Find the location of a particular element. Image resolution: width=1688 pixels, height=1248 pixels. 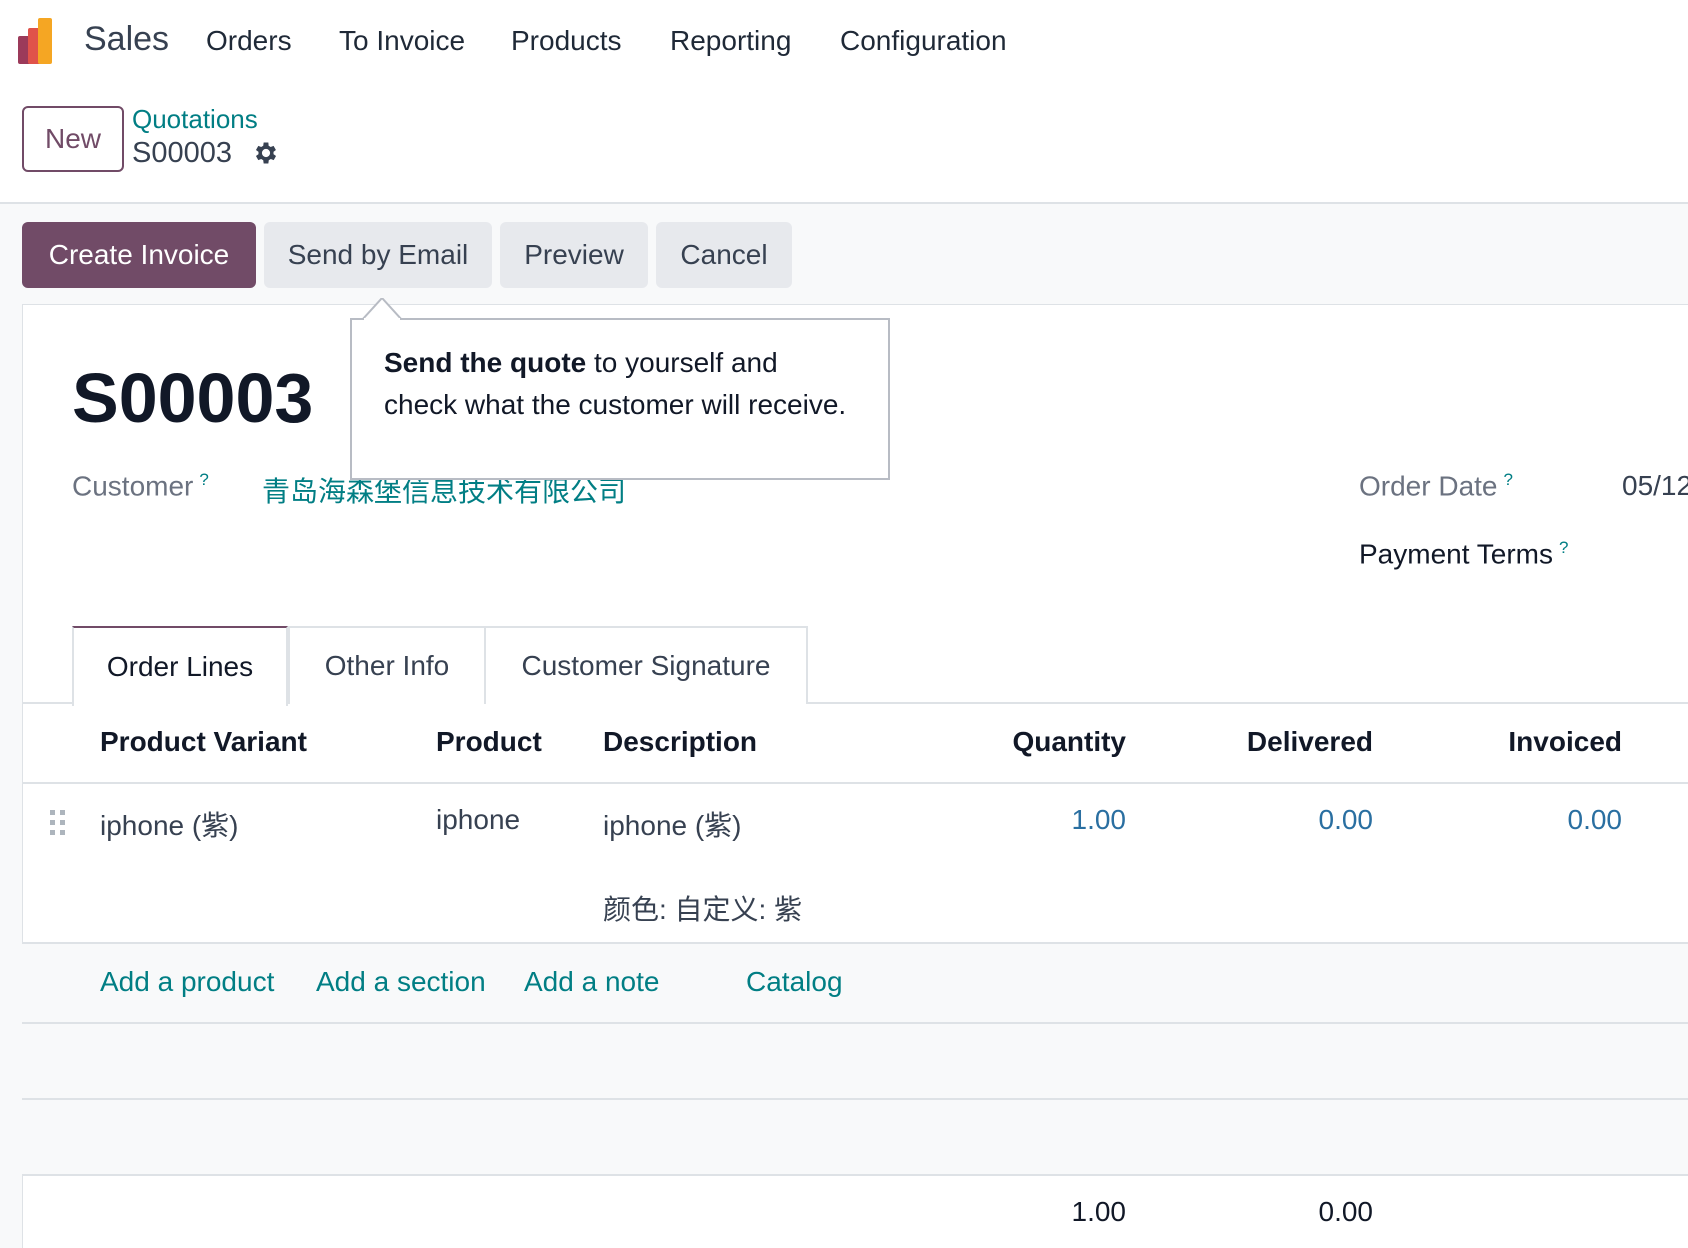

preview-button: Preview is located at coordinates (574, 255).